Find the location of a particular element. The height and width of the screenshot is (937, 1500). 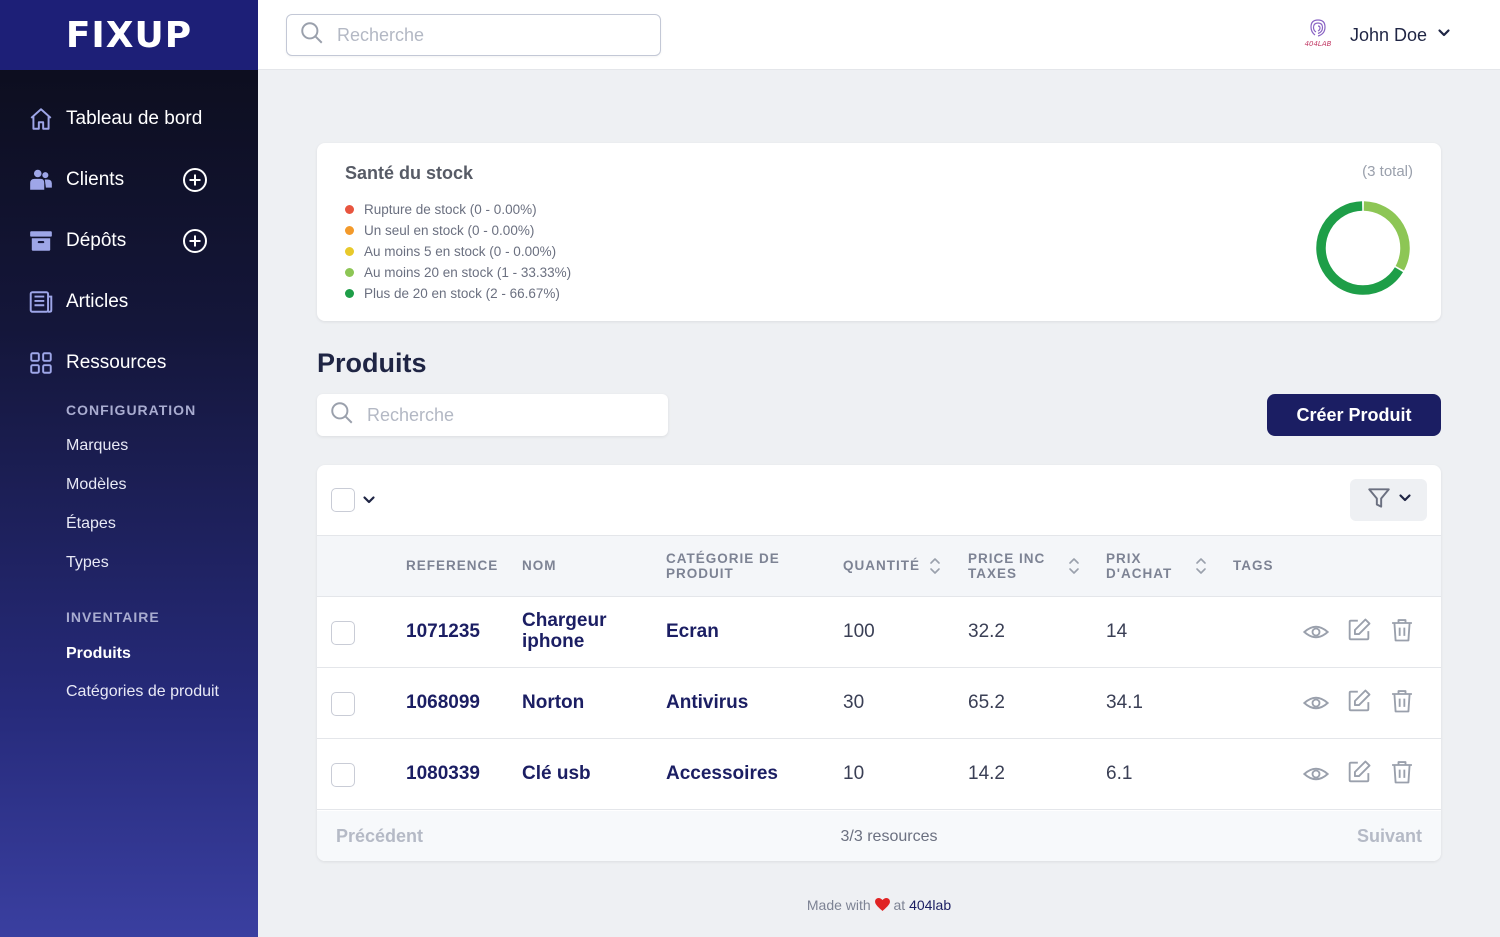

cell-achat: 34.1 is located at coordinates (1124, 702).